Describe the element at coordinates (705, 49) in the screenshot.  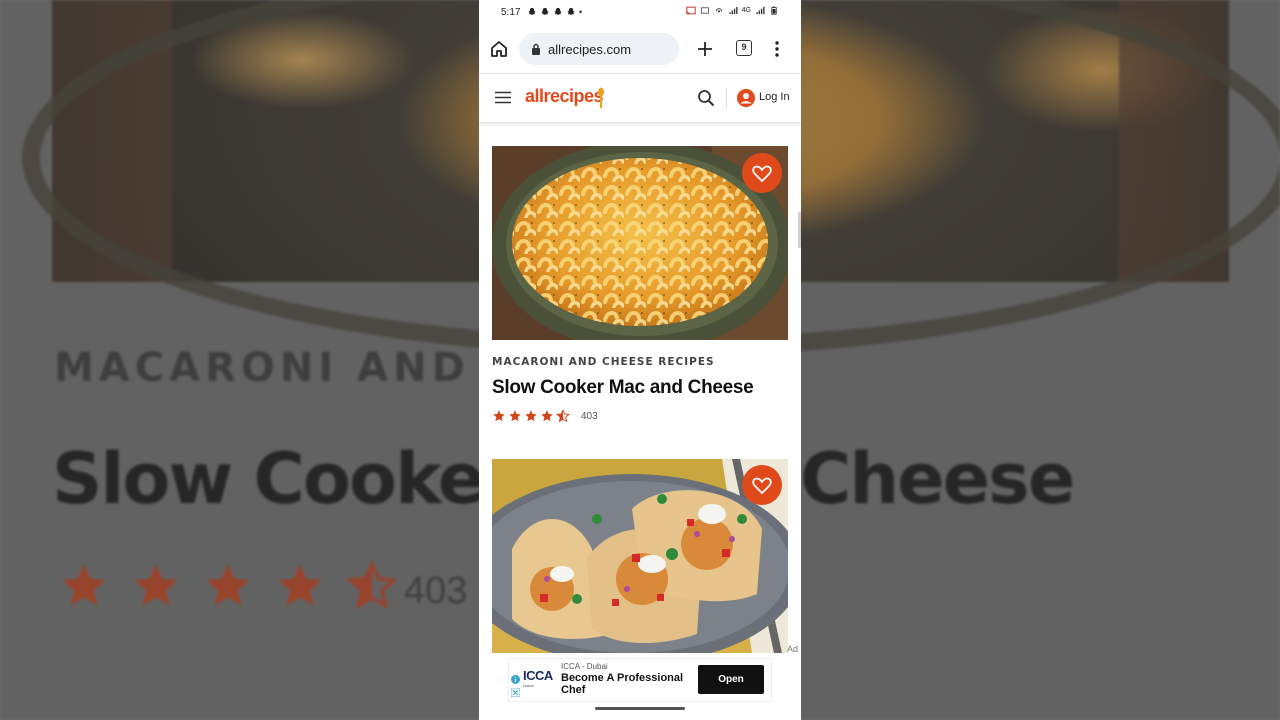
I see `new-tab-plus-icon` at that location.